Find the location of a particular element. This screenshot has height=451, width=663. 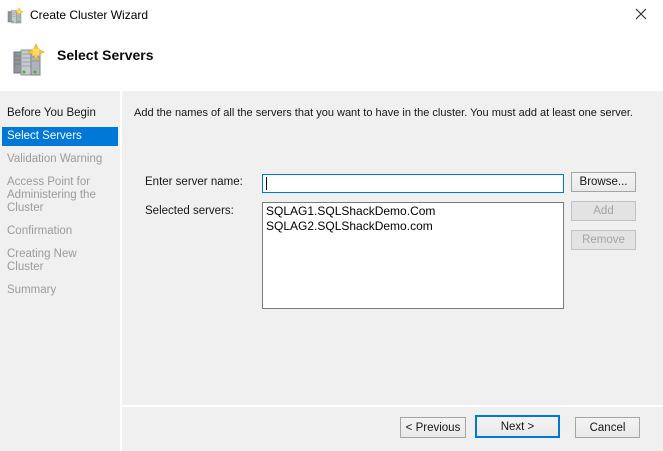

selected-servers-label: Selected servers: is located at coordinates (189, 211).